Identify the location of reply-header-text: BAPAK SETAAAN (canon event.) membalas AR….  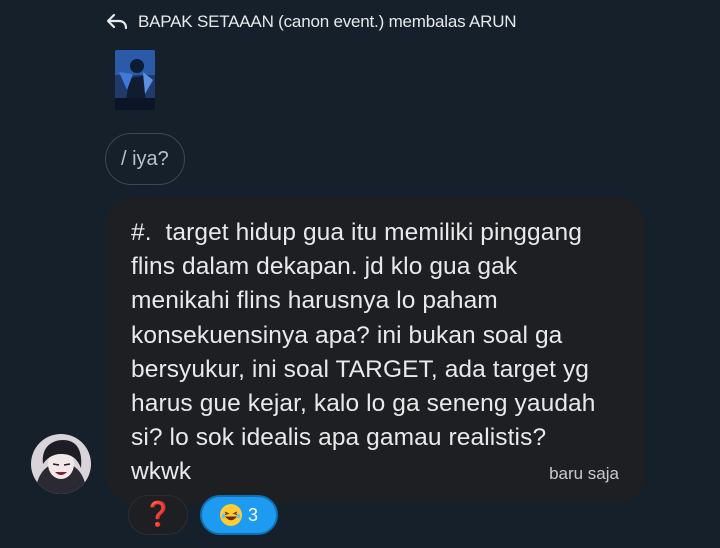
(327, 21).